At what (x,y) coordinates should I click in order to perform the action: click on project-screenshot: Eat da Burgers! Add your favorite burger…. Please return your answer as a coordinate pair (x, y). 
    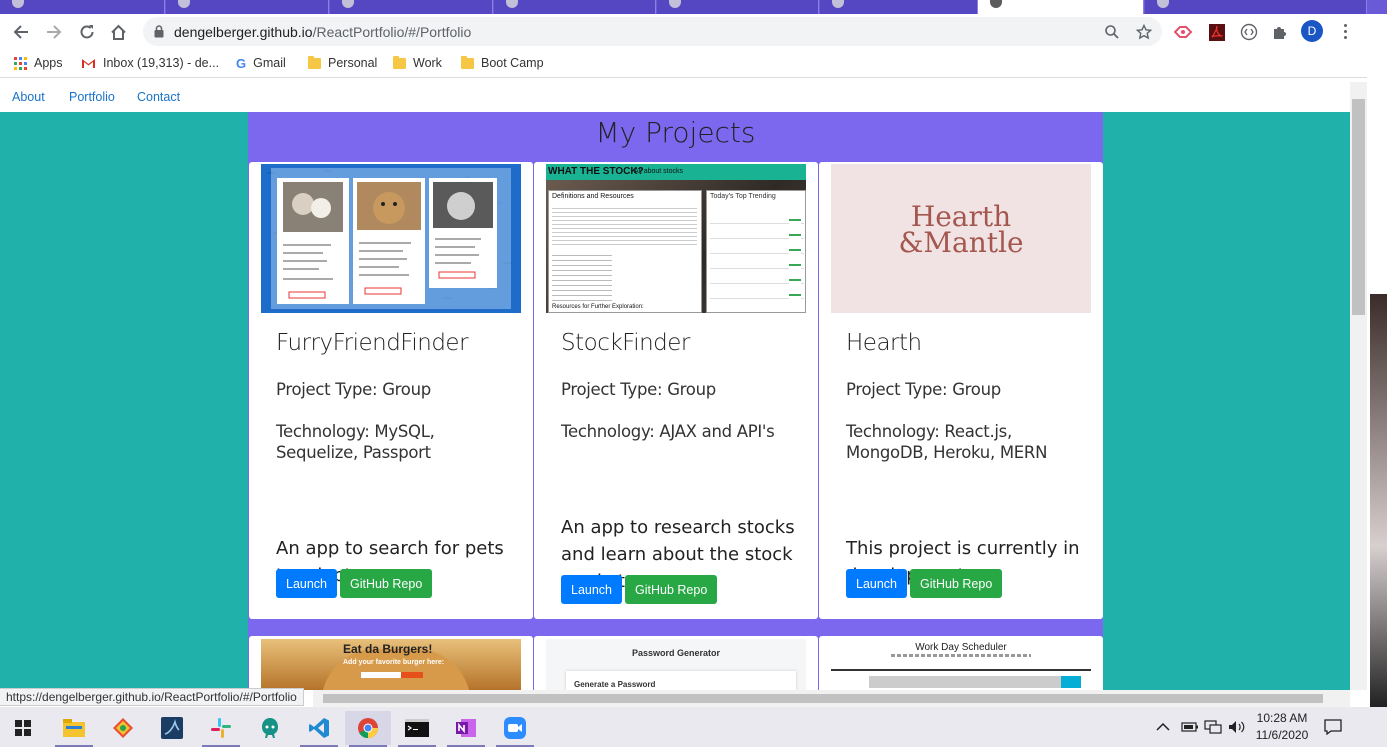
    Looking at the image, I should click on (391, 664).